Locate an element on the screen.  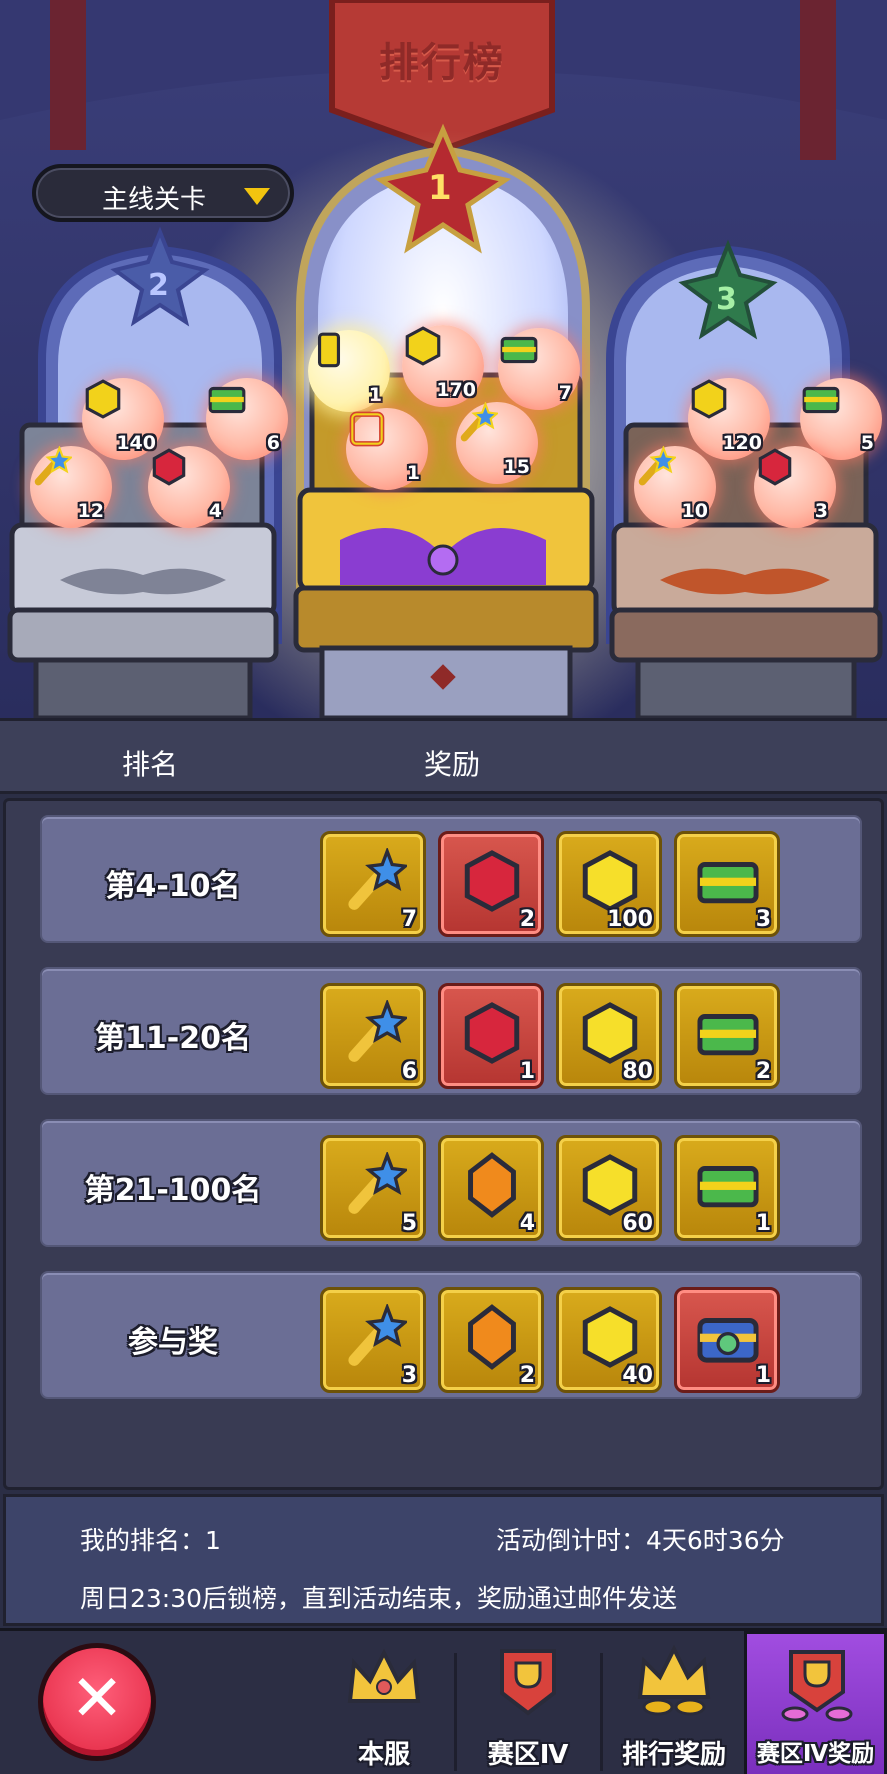
rank-range-label: 第11-20名 is located at coordinates (173, 1038).